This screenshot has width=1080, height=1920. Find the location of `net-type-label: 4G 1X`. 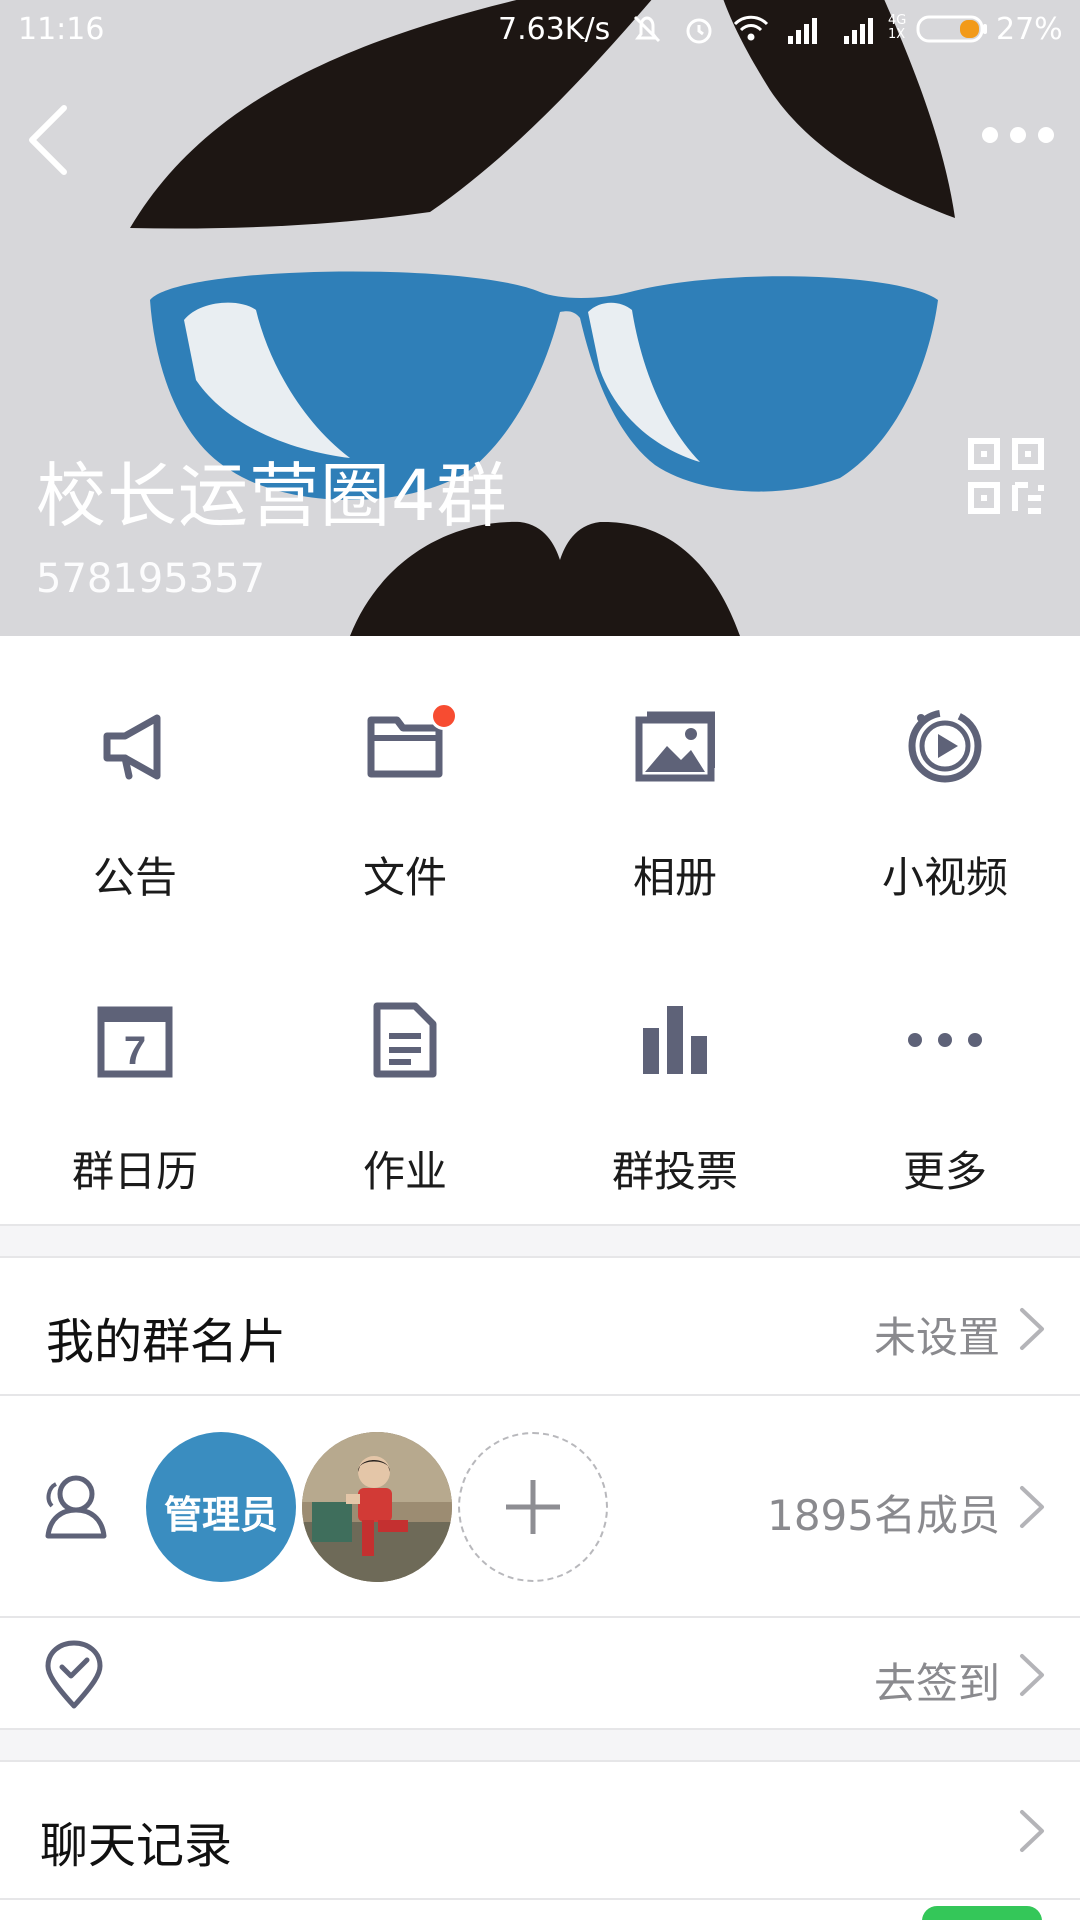

net-type-label: 4G 1X is located at coordinates (897, 28).